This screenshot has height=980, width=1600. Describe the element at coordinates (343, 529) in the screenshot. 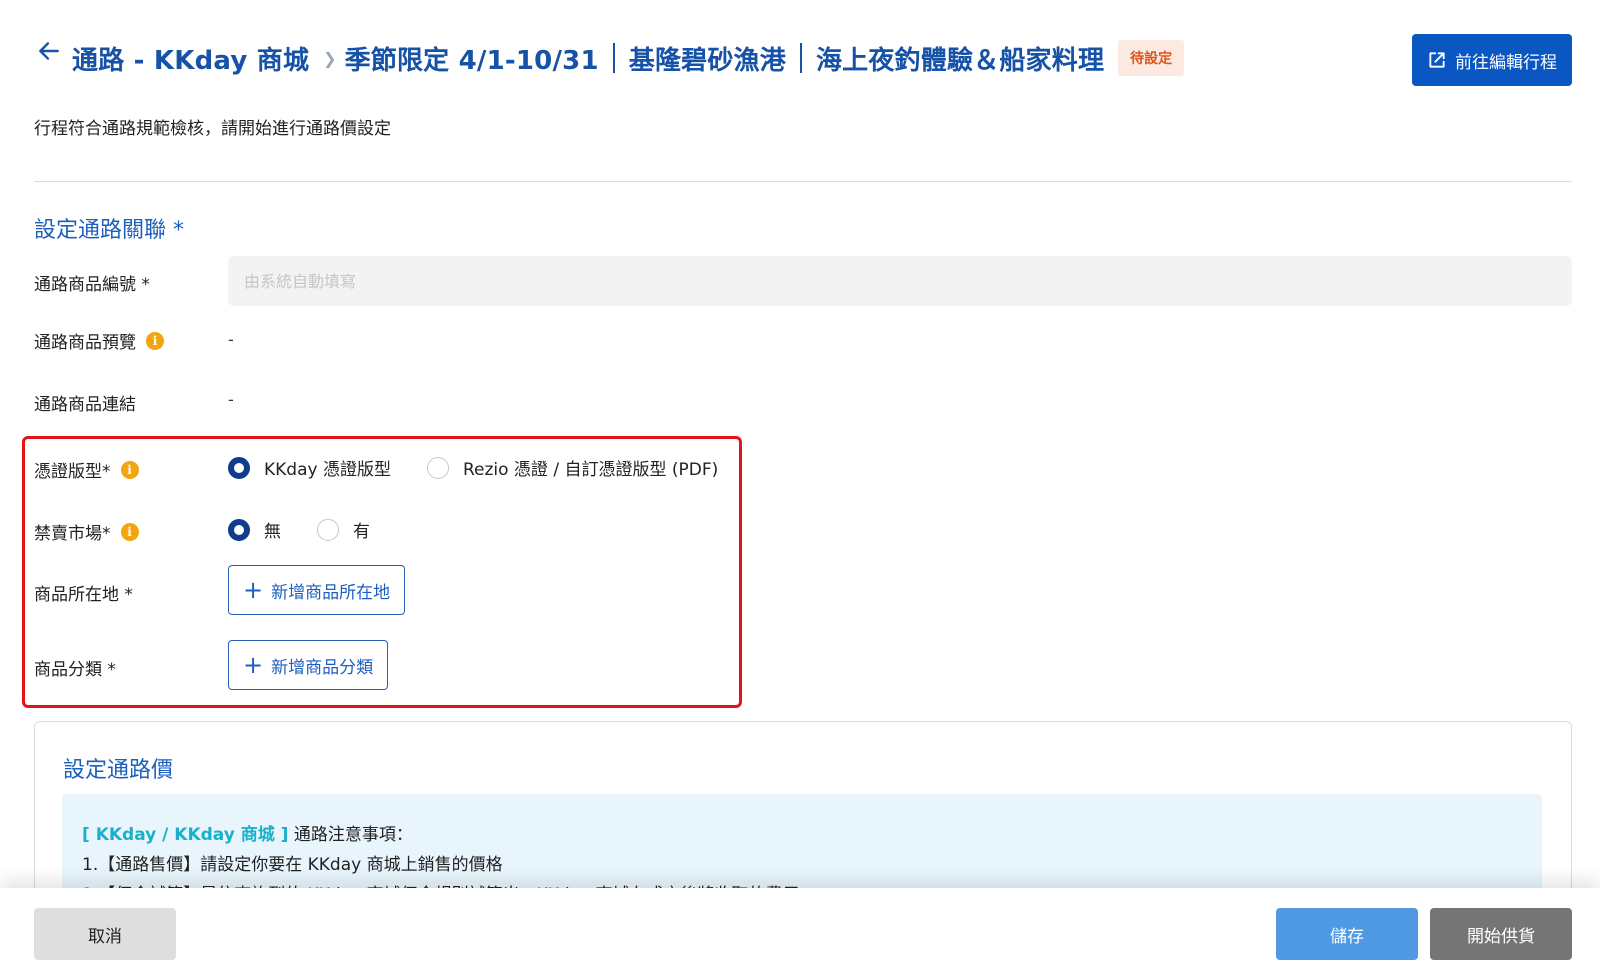

I see `banned-market-option-yes: 有` at that location.